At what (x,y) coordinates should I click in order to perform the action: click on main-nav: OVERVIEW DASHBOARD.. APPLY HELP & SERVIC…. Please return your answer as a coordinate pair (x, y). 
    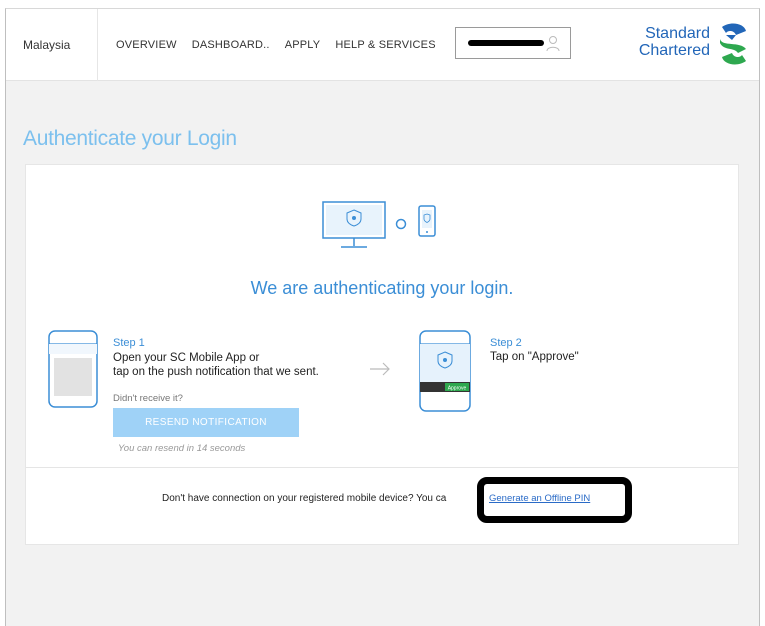
    Looking at the image, I should click on (283, 45).